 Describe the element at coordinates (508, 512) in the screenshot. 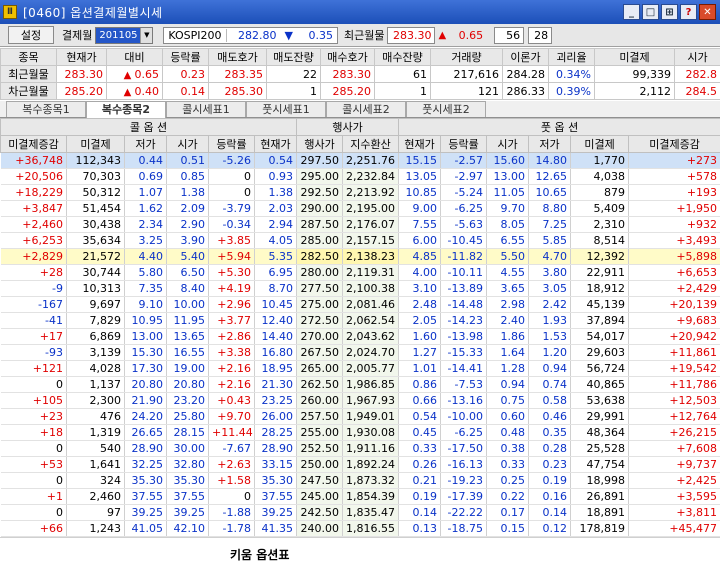

I see `table-cell: 0.17` at that location.